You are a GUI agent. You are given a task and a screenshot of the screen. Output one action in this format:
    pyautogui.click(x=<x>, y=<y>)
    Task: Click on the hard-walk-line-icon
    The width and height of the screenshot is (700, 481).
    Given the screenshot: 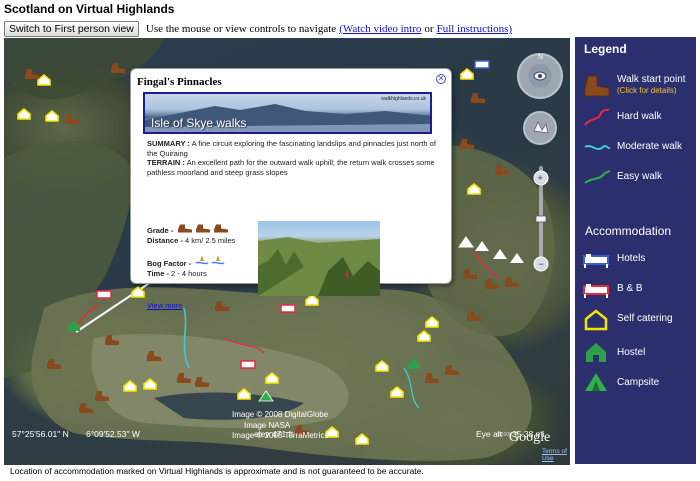 What is the action you would take?
    pyautogui.click(x=597, y=117)
    